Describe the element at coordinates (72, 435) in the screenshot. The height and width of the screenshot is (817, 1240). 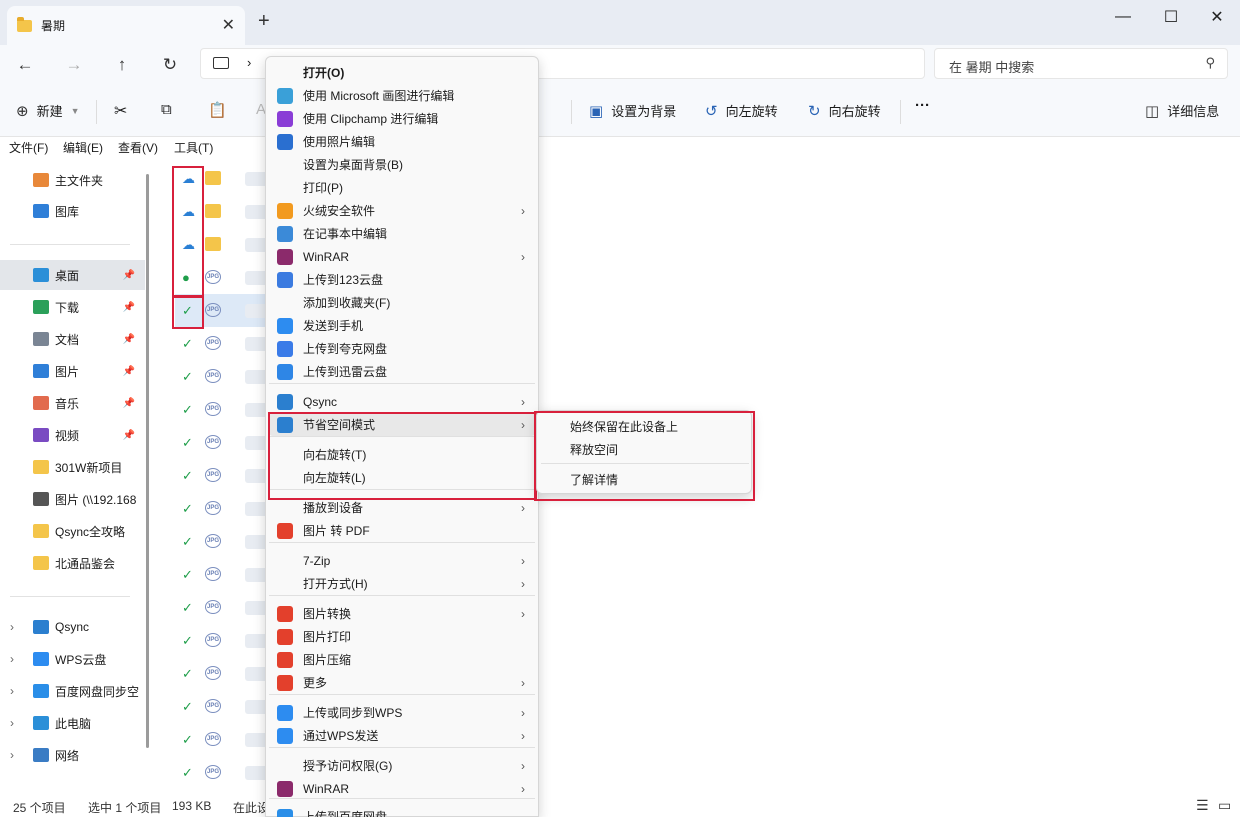
I see `nav-item: 视频 📌` at that location.